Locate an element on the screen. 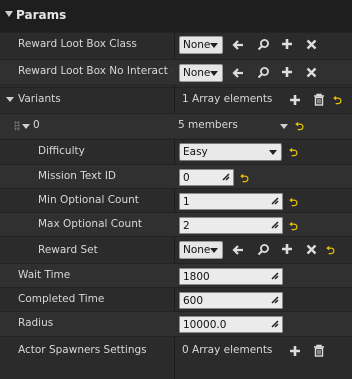  row-difficulty: Difficulty Easy ⮌ is located at coordinates (176, 151).